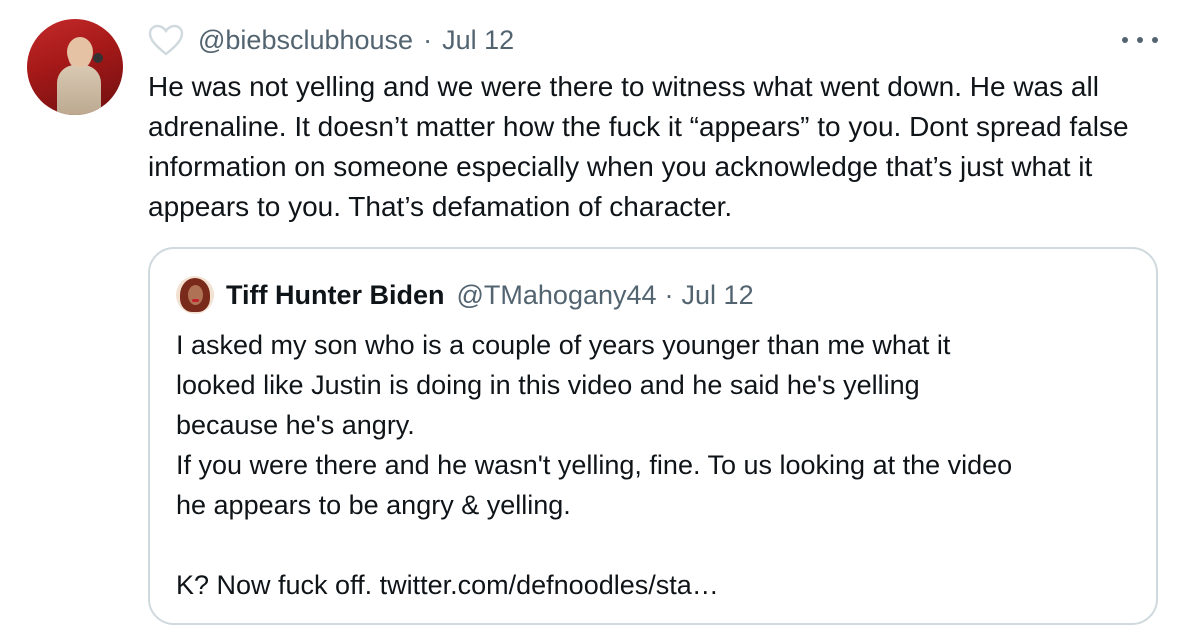 Image resolution: width=1188 pixels, height=640 pixels. What do you see at coordinates (478, 40) in the screenshot?
I see `tweet-date: Jul 12` at bounding box center [478, 40].